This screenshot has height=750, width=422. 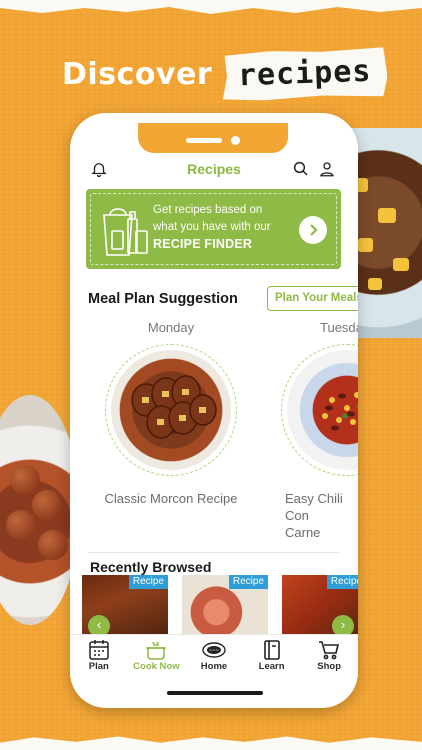 I want to click on headline-recipes: recipes, so click(x=305, y=73).